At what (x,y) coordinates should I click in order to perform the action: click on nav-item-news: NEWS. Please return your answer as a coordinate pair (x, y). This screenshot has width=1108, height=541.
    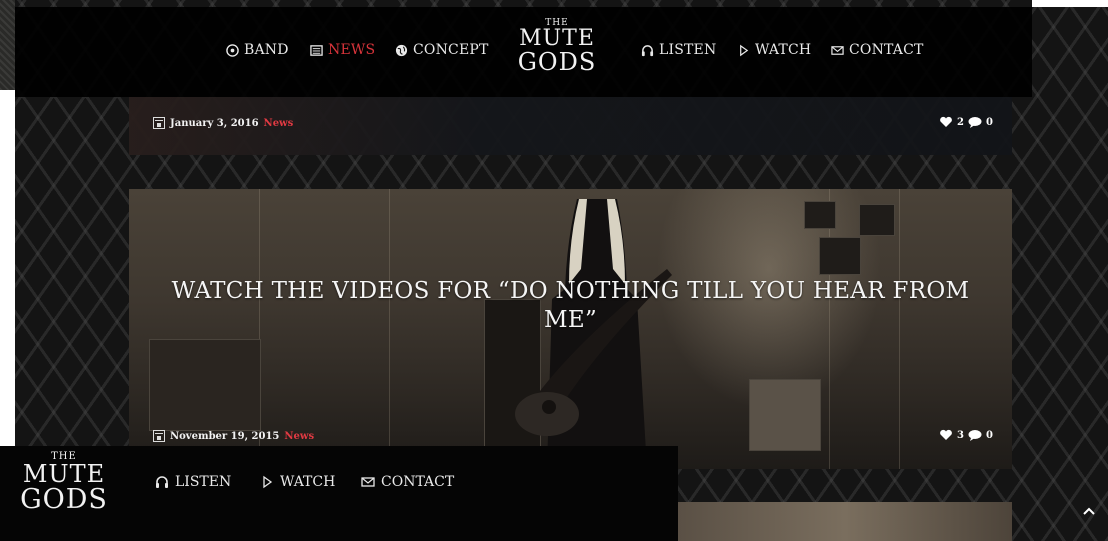
    Looking at the image, I should click on (342, 50).